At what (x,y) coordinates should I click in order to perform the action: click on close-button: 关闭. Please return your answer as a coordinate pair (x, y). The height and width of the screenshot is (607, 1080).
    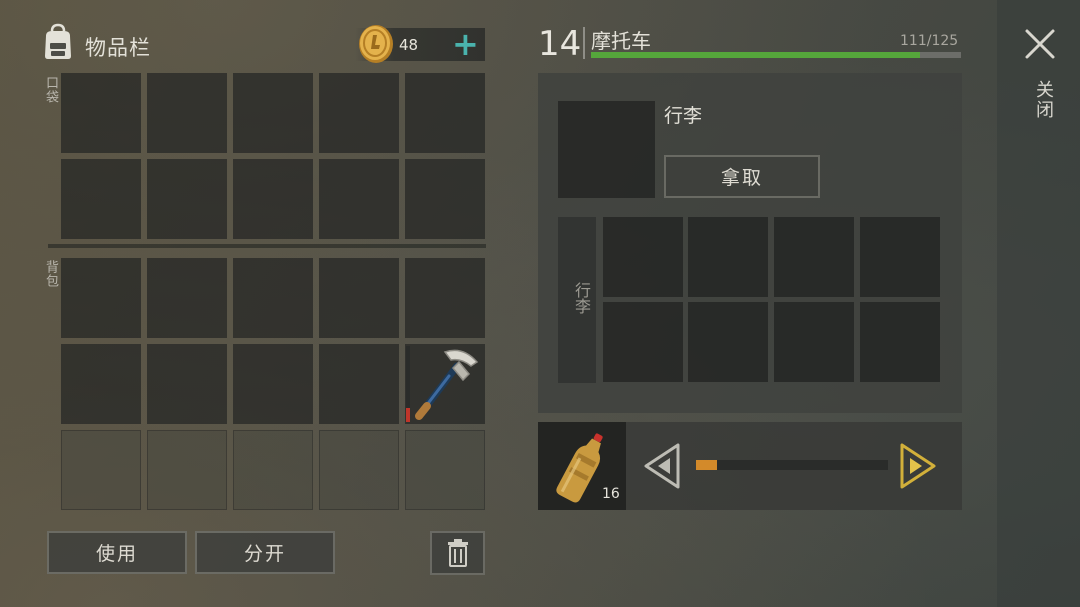
    Looking at the image, I should click on (1043, 100).